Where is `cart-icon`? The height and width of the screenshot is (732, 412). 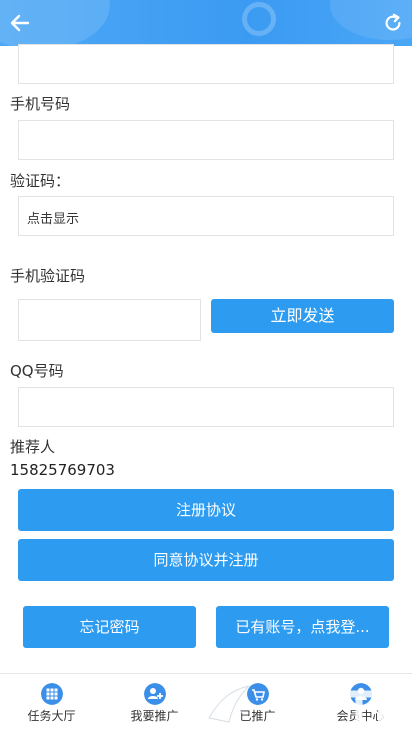
cart-icon is located at coordinates (258, 694).